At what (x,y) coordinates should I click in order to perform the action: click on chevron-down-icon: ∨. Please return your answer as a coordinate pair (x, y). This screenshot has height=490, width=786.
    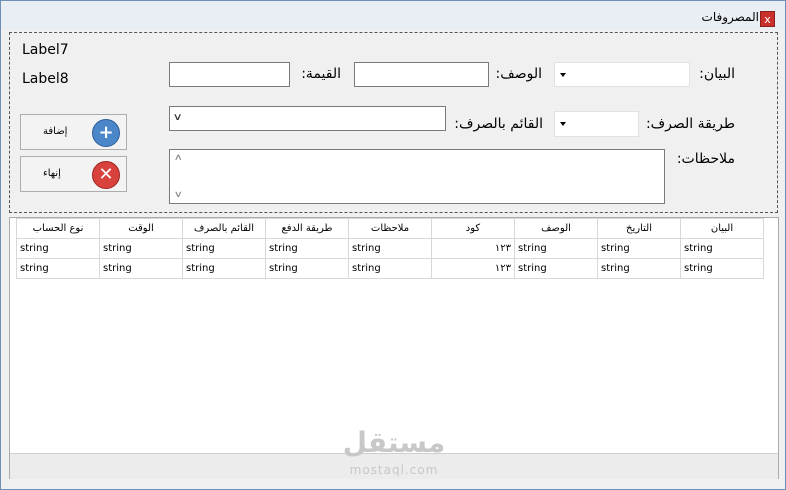
    Looking at the image, I should click on (177, 117).